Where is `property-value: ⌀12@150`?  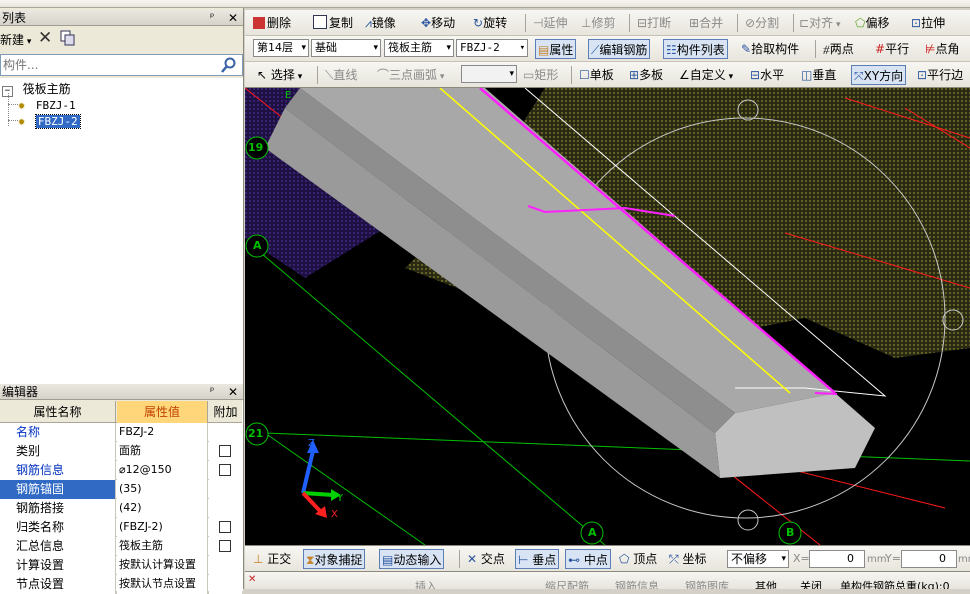
property-value: ⌀12@150 is located at coordinates (162, 470).